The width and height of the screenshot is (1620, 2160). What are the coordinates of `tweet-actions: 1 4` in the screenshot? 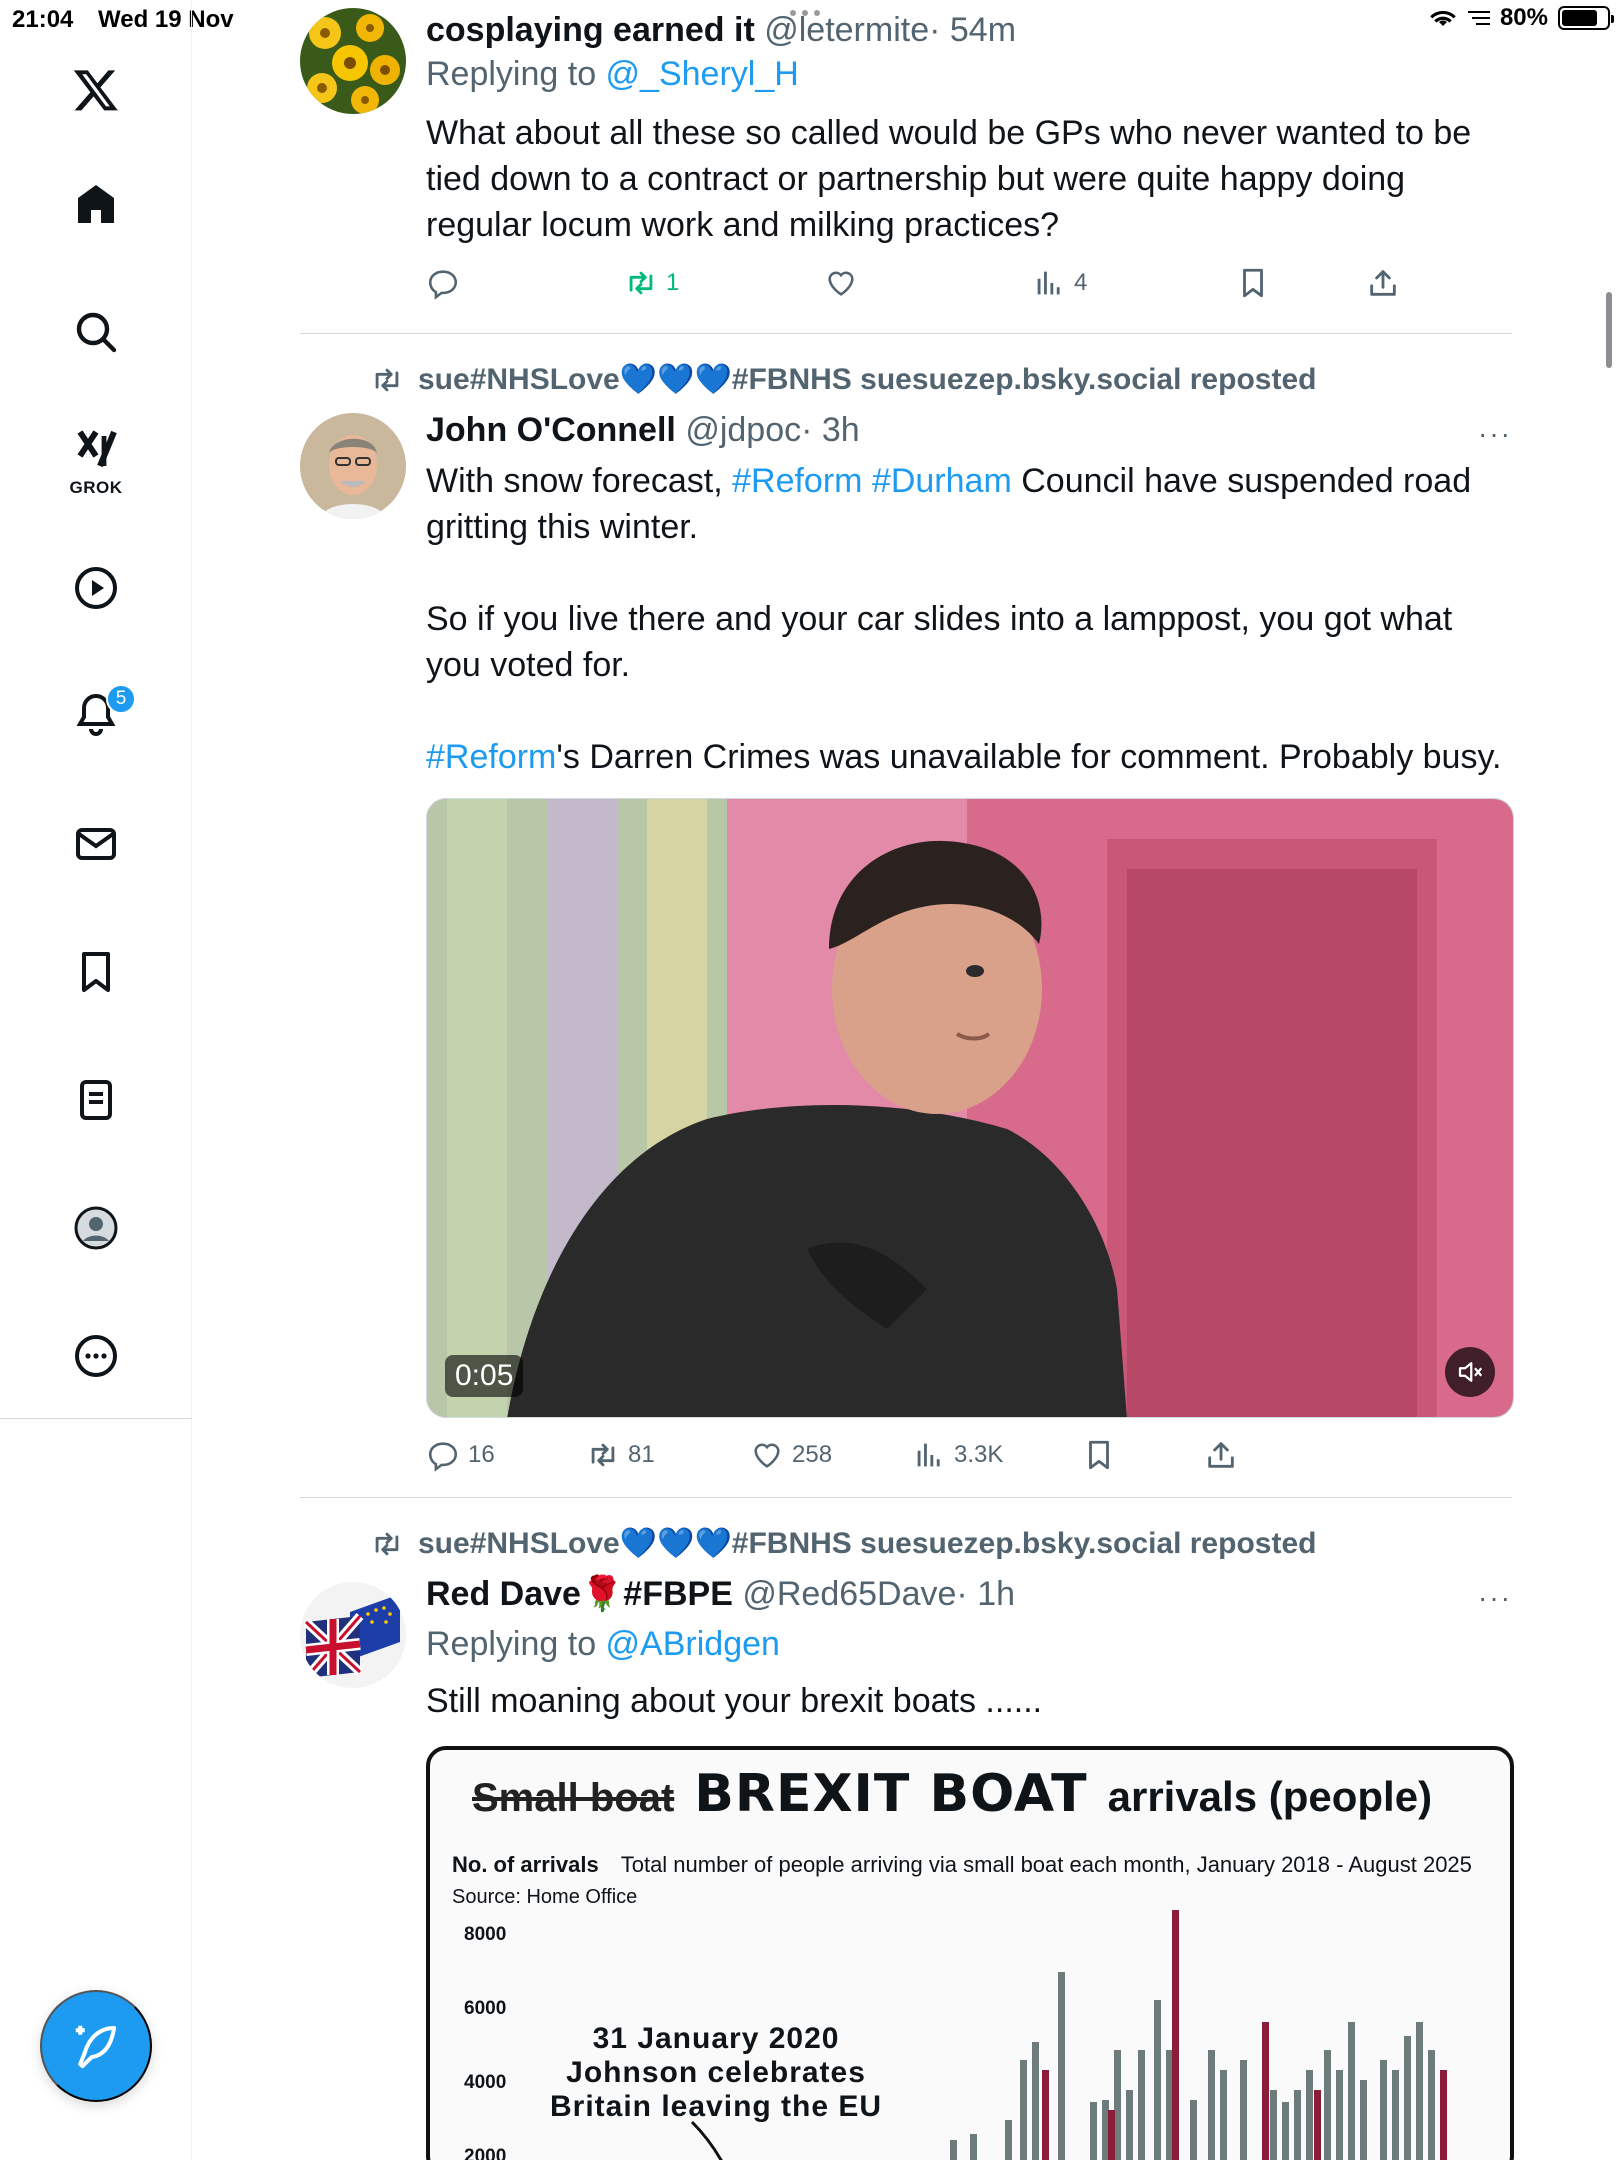 It's located at (926, 291).